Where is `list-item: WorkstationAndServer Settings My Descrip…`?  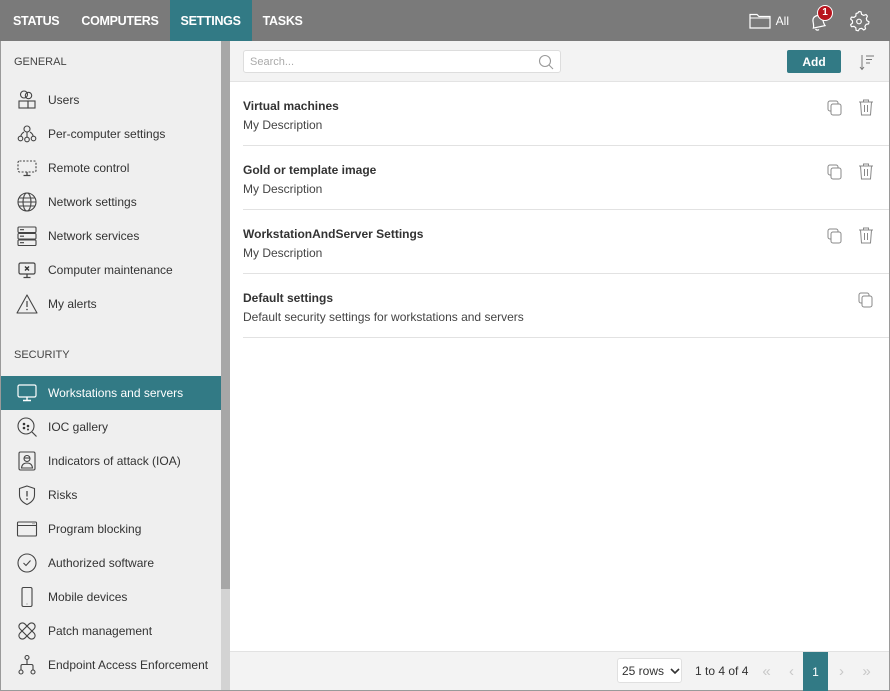
list-item: WorkstationAndServer Settings My Descrip… is located at coordinates (566, 242).